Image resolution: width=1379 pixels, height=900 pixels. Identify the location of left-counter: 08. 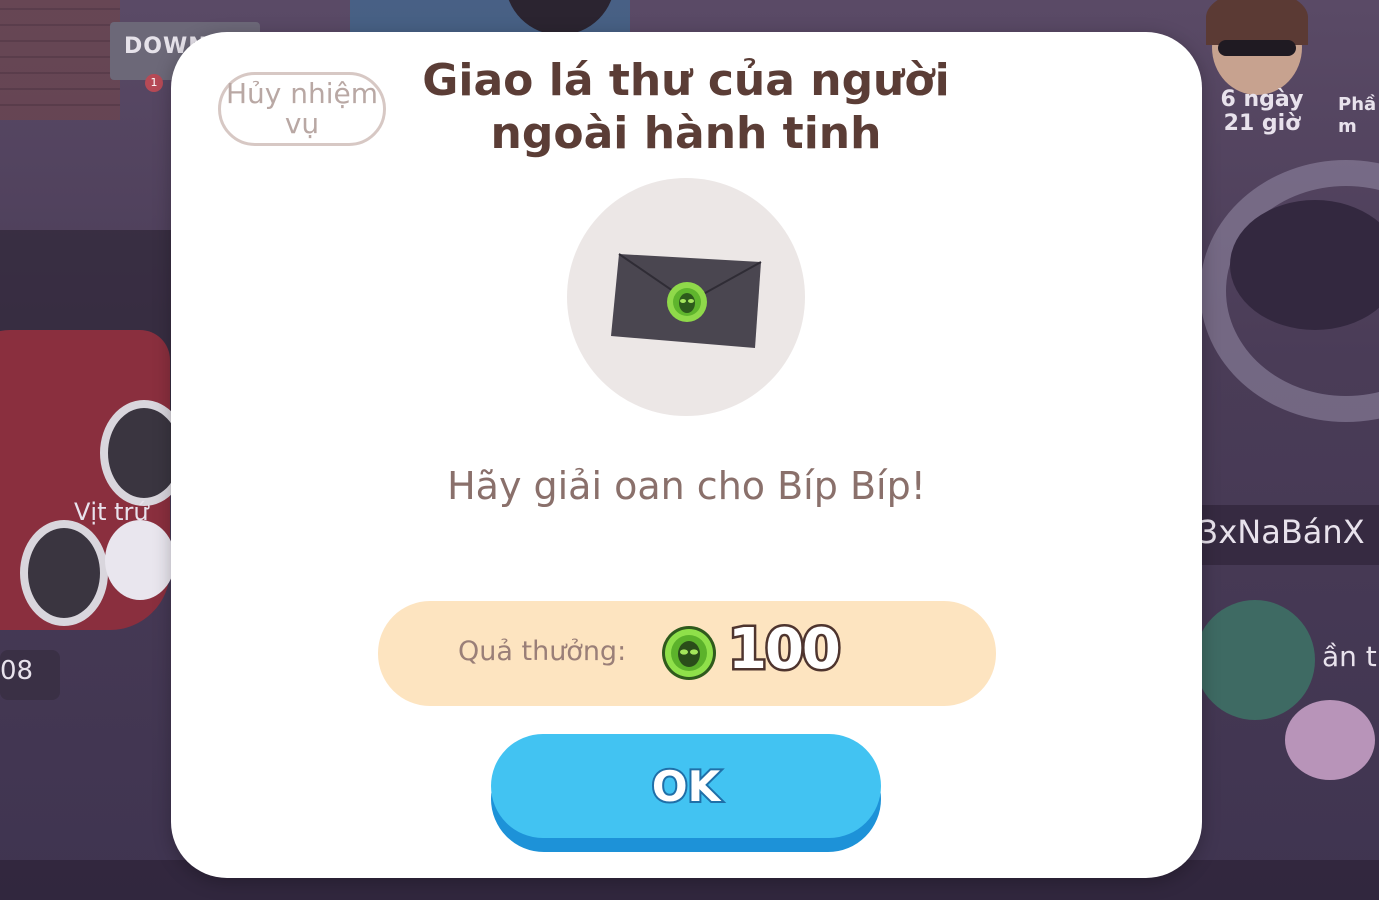
(17, 671).